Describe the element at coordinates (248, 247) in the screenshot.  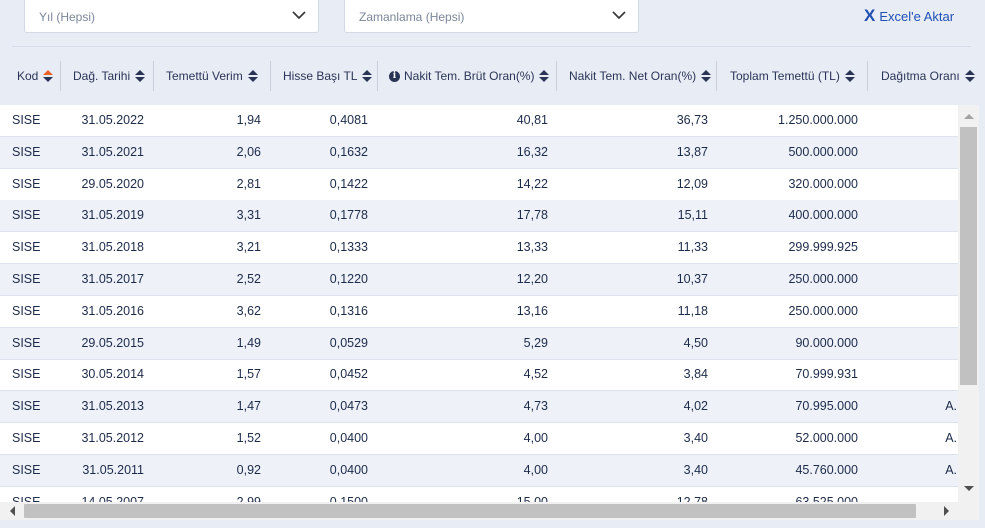
I see `cell-verim: 3,21` at that location.